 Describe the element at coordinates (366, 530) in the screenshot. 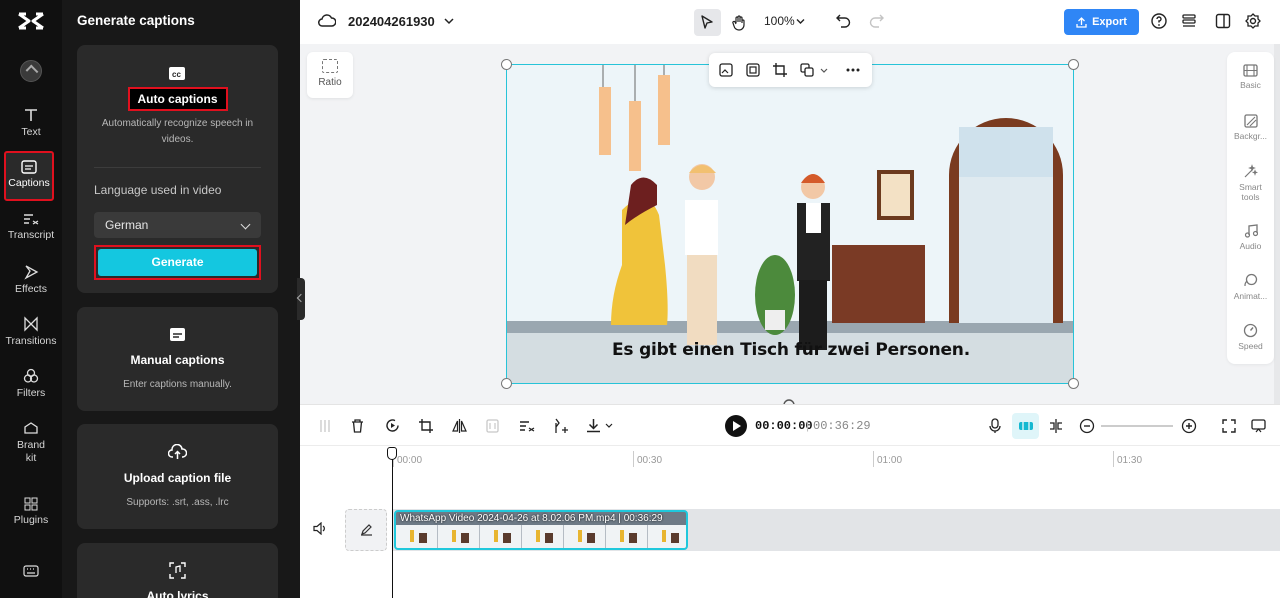

I see `cover-edit-button` at that location.